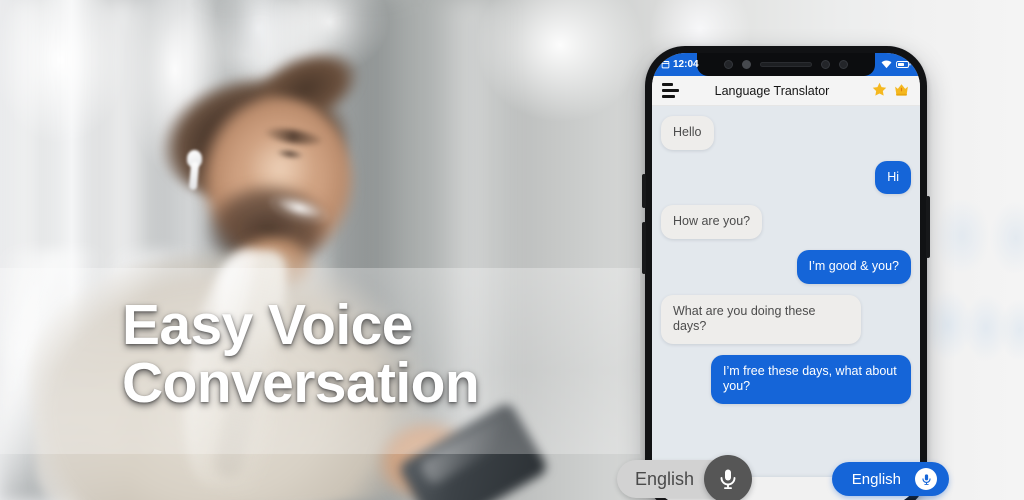 The height and width of the screenshot is (500, 1024). I want to click on ambient-light-sensor-icon, so click(843, 64).